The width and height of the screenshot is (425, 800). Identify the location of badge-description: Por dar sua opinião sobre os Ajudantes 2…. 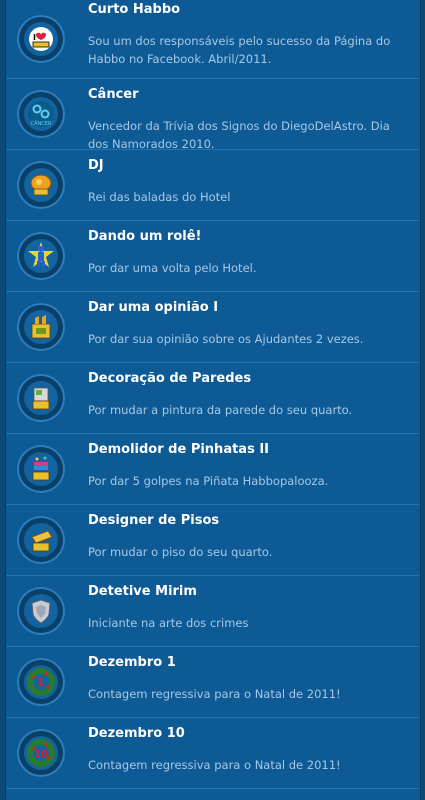
(226, 339).